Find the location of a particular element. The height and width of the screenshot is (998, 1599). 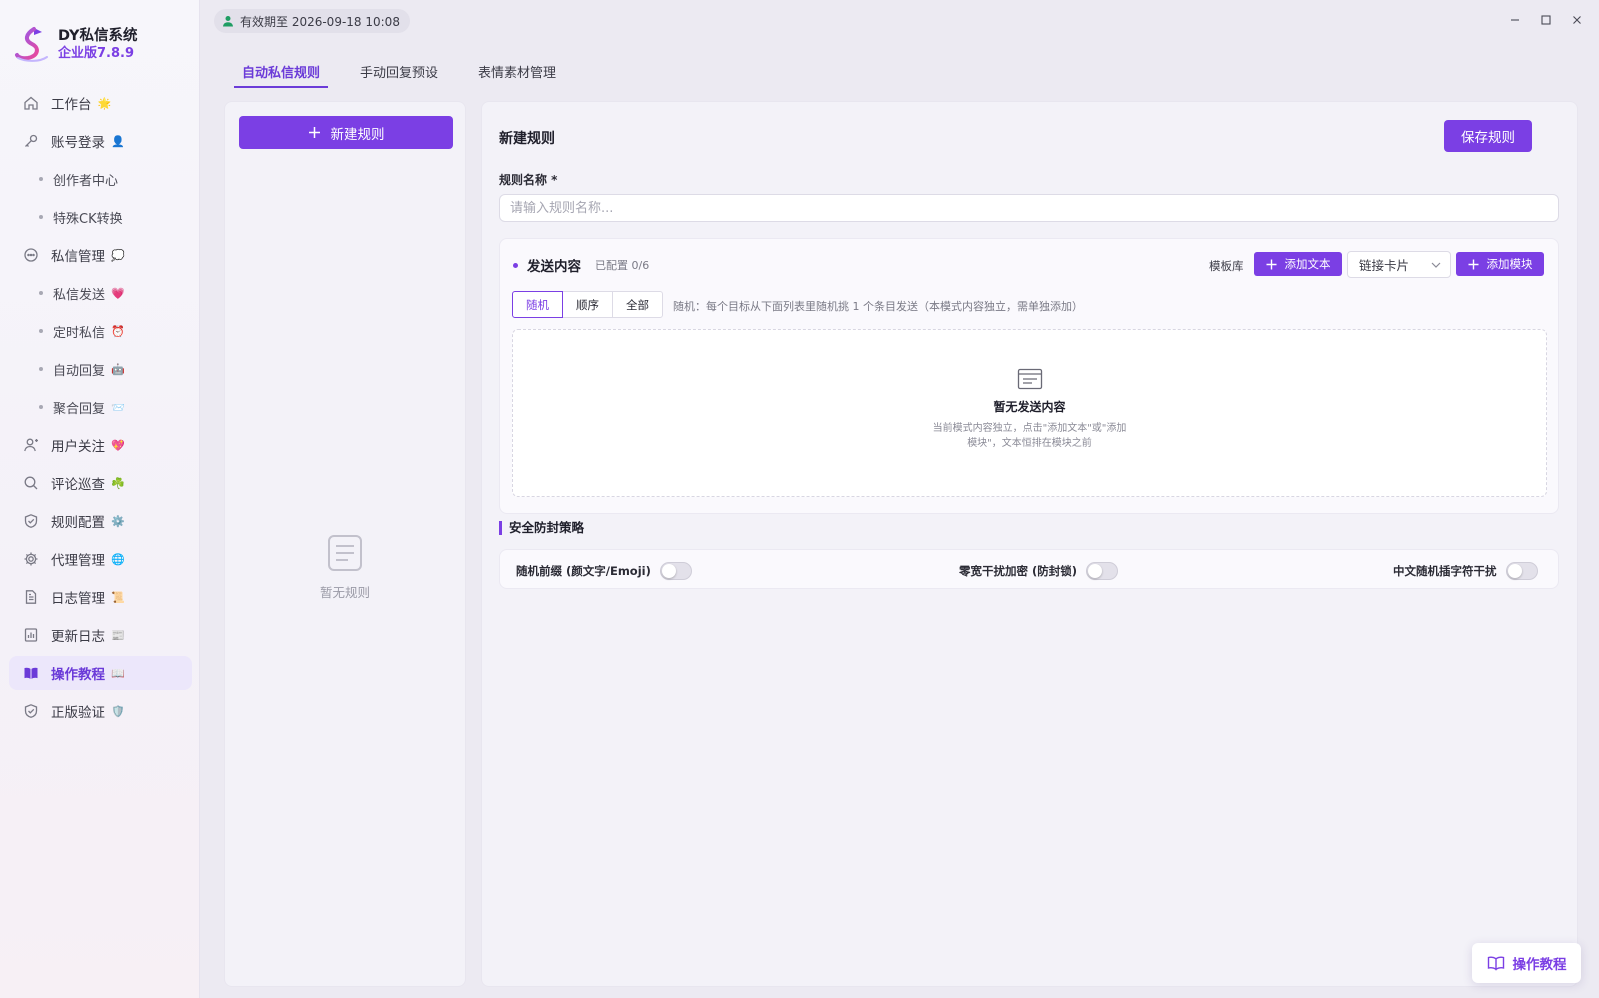

floating-tutorial-button: 操作教程 is located at coordinates (1526, 963).